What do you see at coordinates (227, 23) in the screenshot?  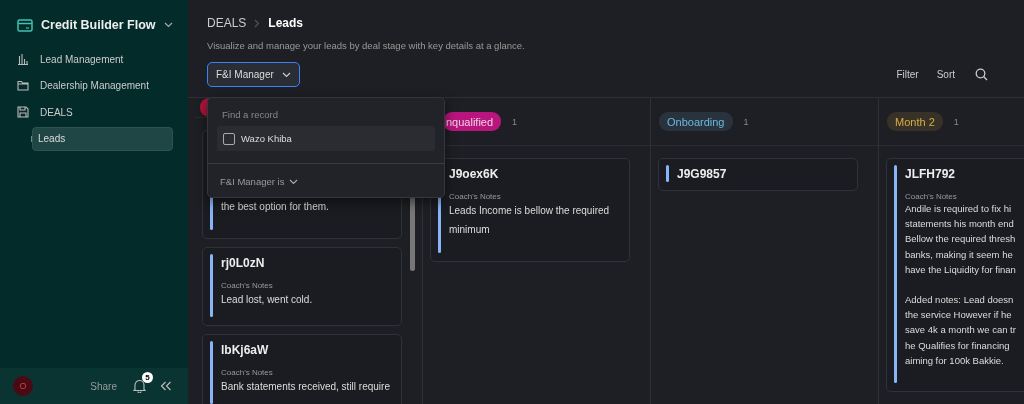 I see `breadcrumb-link: DEALS` at bounding box center [227, 23].